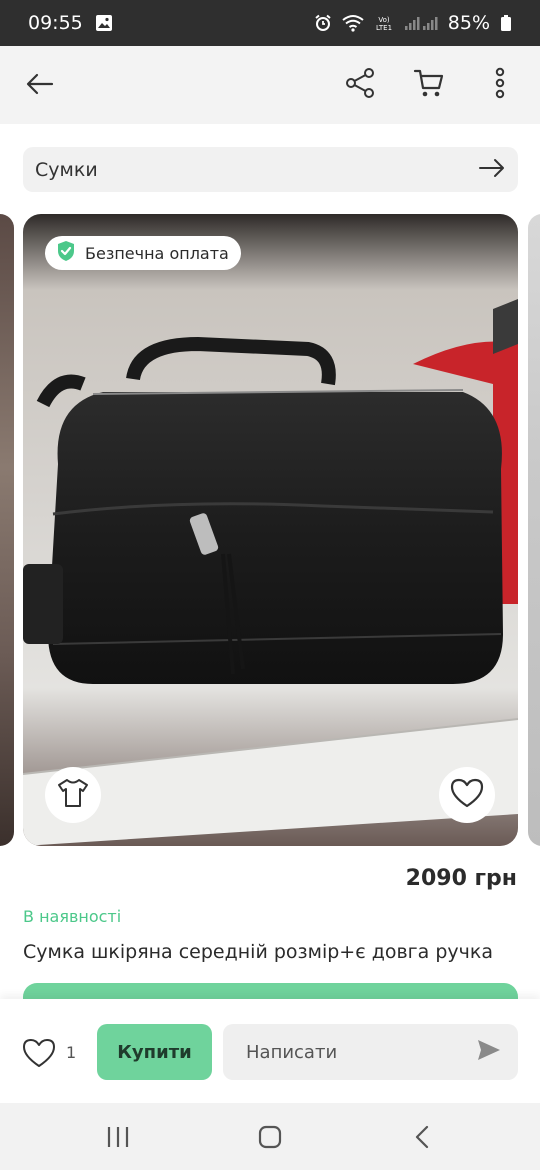  I want to click on gallery-icon, so click(104, 23).